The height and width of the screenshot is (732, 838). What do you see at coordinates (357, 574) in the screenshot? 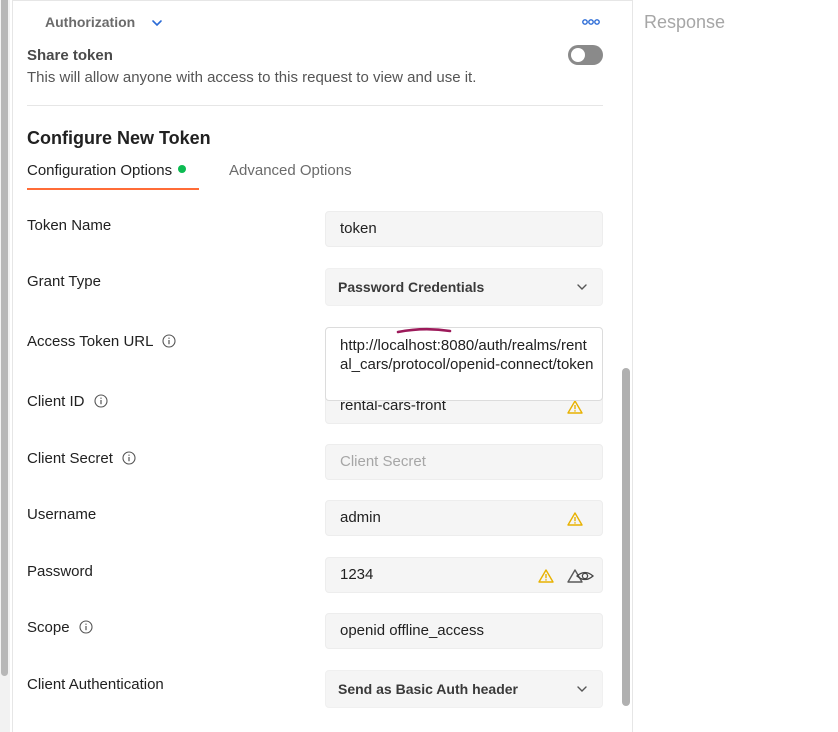
I see `password-value: 1234` at bounding box center [357, 574].